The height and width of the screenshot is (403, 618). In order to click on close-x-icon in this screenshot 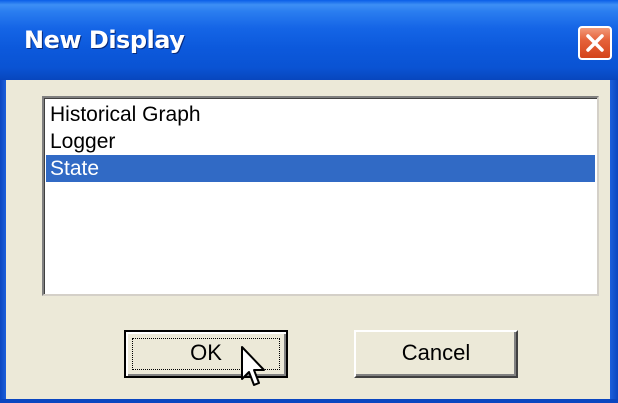, I will do `click(595, 43)`.